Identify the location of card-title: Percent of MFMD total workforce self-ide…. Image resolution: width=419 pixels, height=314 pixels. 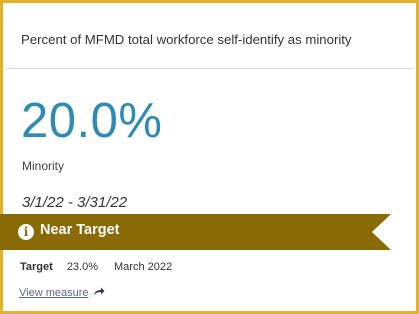
(186, 39).